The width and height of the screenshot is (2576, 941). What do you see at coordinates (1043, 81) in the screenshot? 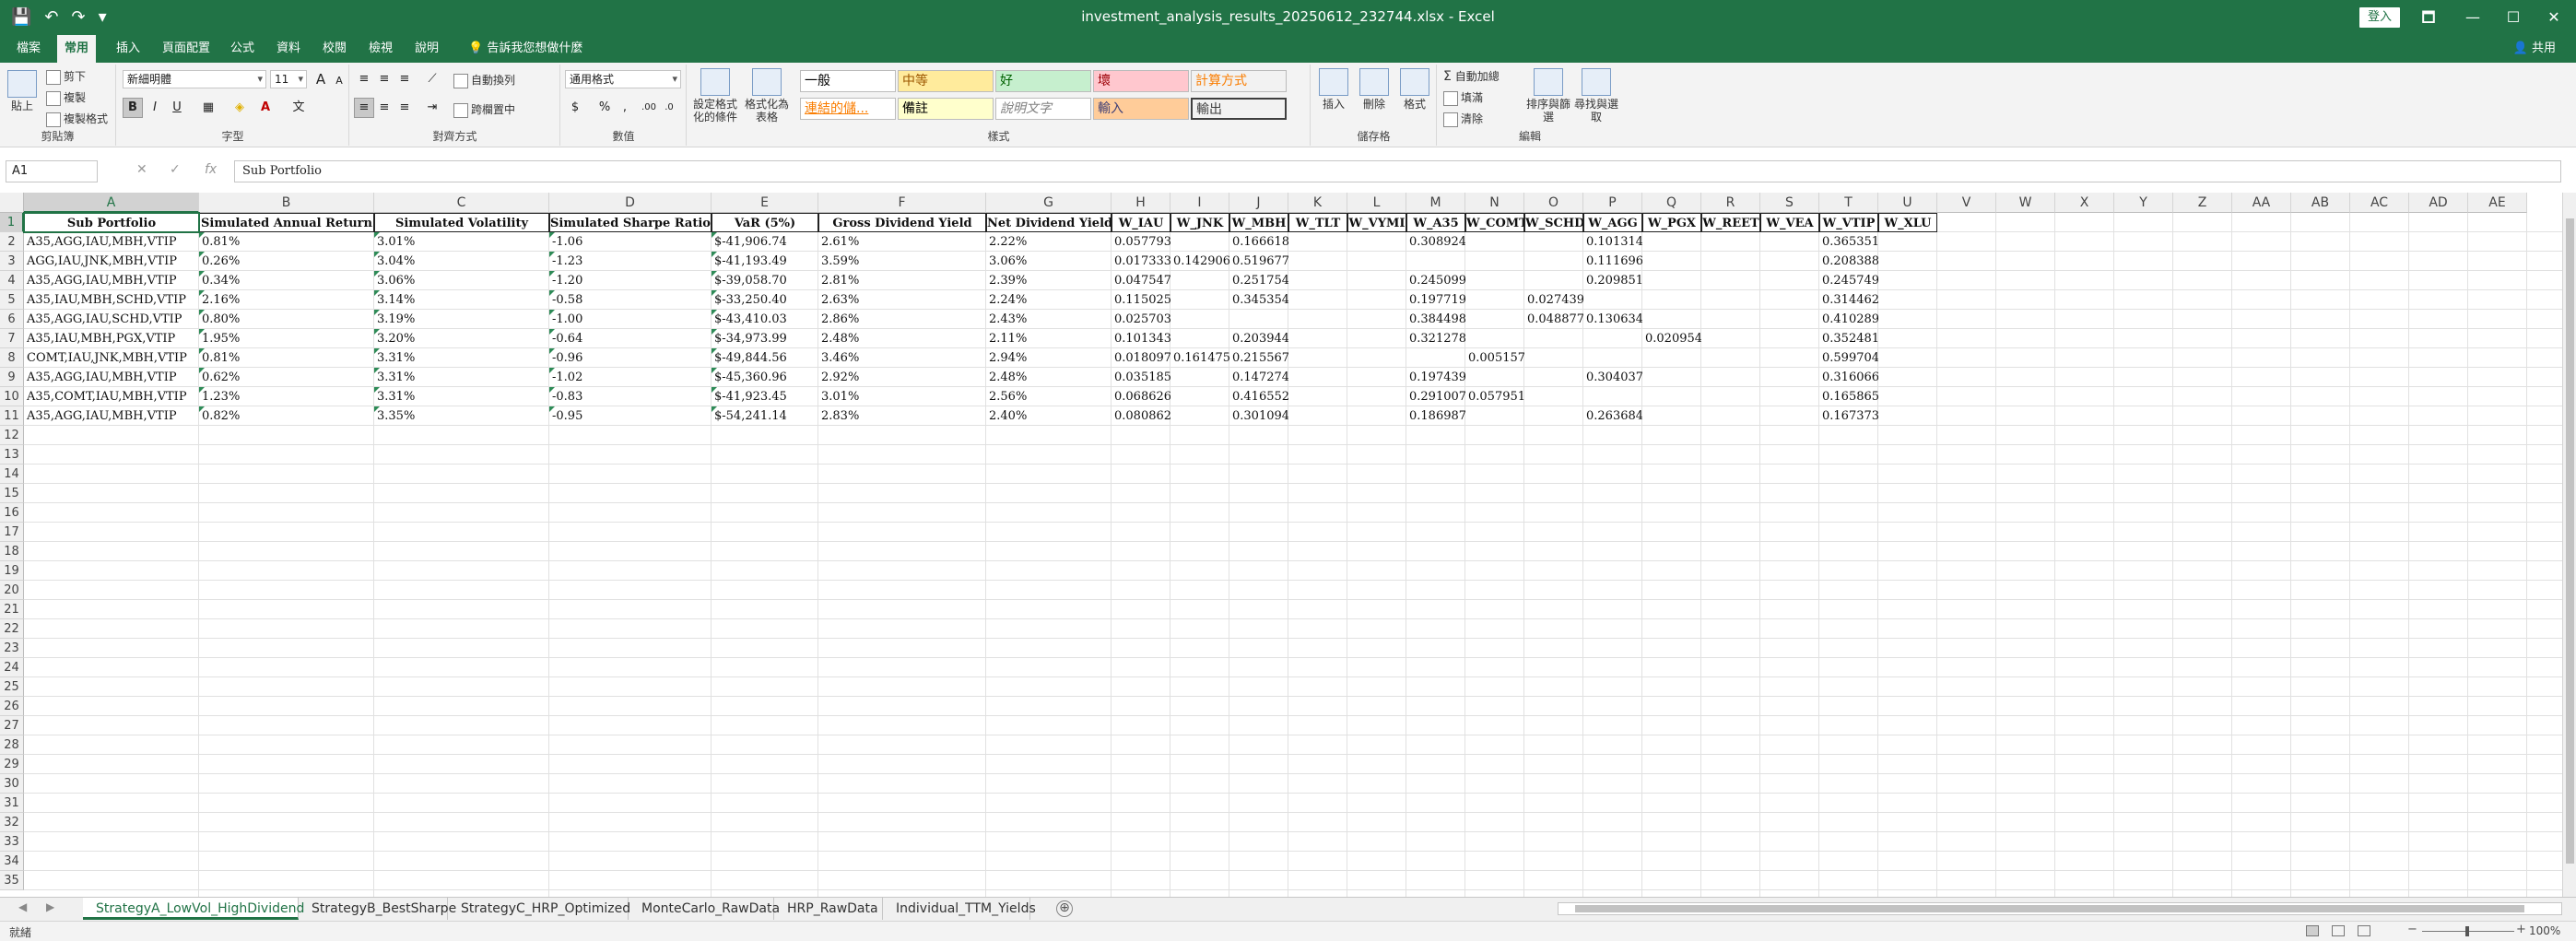
I see `cell-style-2: 好` at bounding box center [1043, 81].